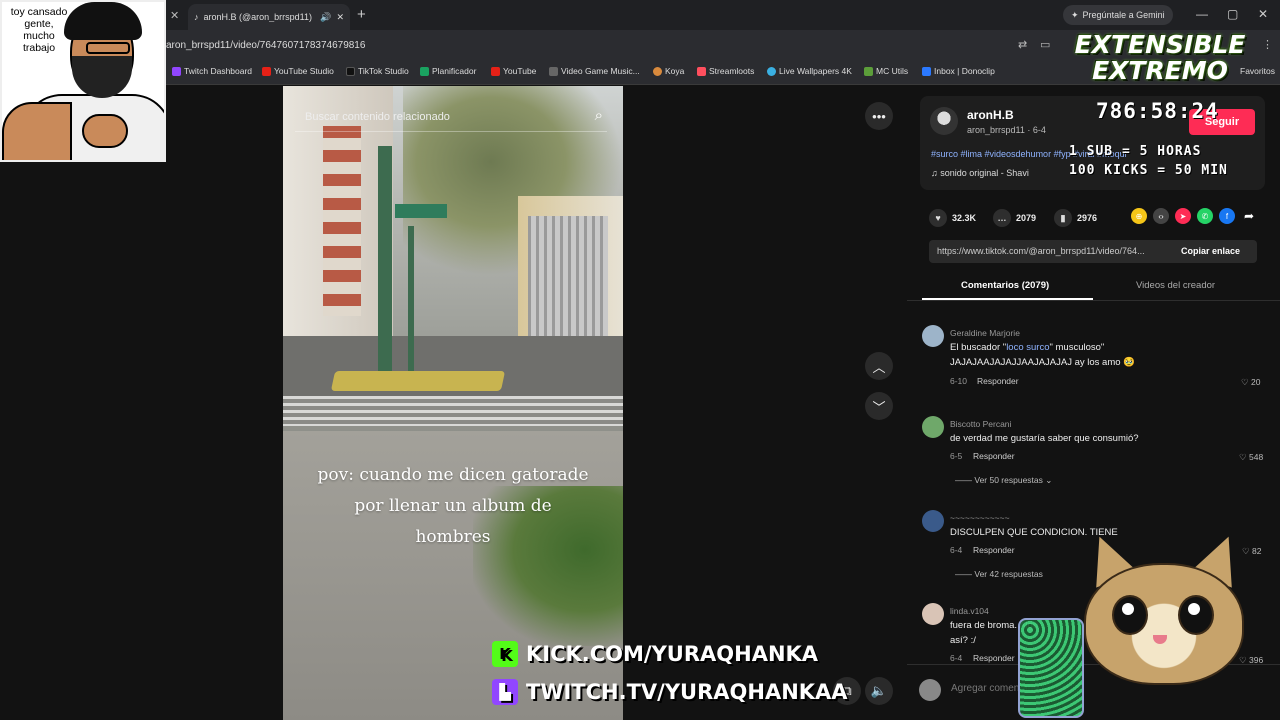  Describe the element at coordinates (879, 691) in the screenshot. I see `volume-icon: 🔈` at that location.